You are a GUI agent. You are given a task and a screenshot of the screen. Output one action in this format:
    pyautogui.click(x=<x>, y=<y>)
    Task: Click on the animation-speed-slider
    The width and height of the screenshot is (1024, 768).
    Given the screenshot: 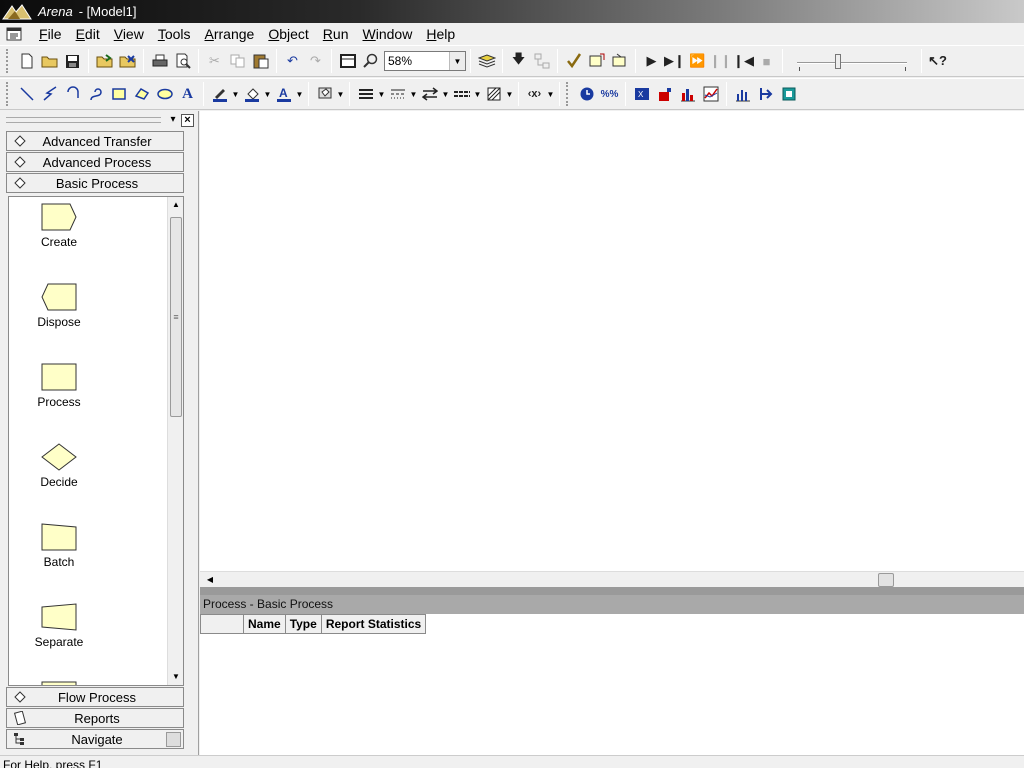 What is the action you would take?
    pyautogui.click(x=852, y=61)
    